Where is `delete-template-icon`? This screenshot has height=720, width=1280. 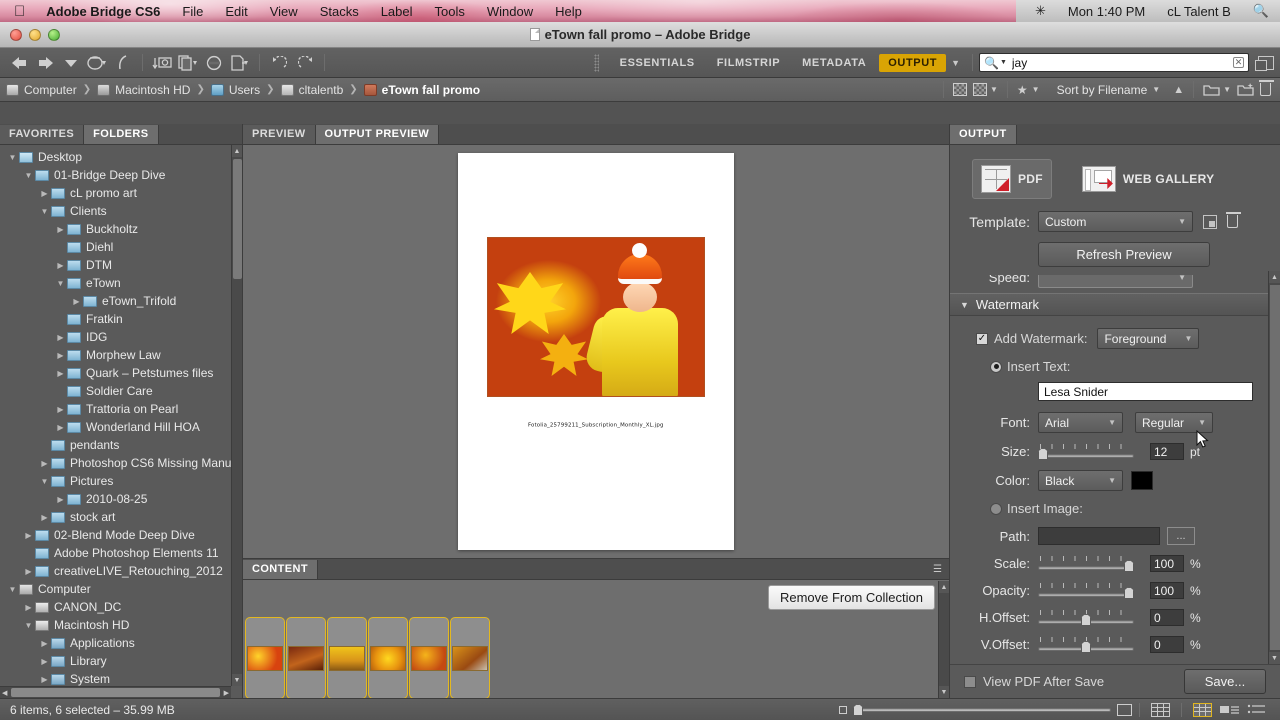 delete-template-icon is located at coordinates (1233, 220).